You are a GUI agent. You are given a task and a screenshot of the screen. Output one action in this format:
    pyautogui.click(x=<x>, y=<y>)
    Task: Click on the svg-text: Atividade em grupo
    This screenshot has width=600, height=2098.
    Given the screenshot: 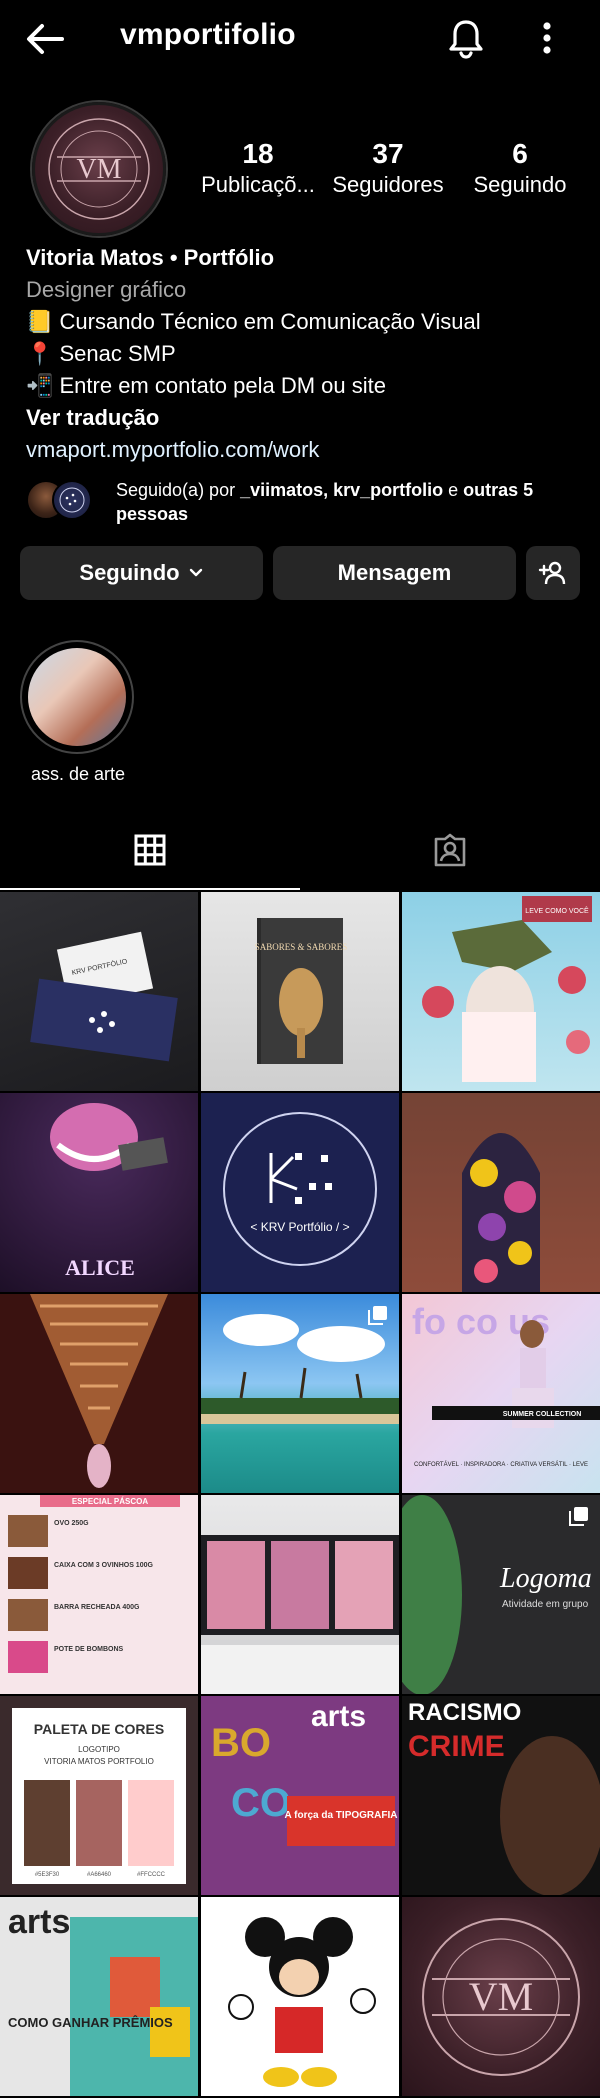 What is the action you would take?
    pyautogui.click(x=545, y=1604)
    